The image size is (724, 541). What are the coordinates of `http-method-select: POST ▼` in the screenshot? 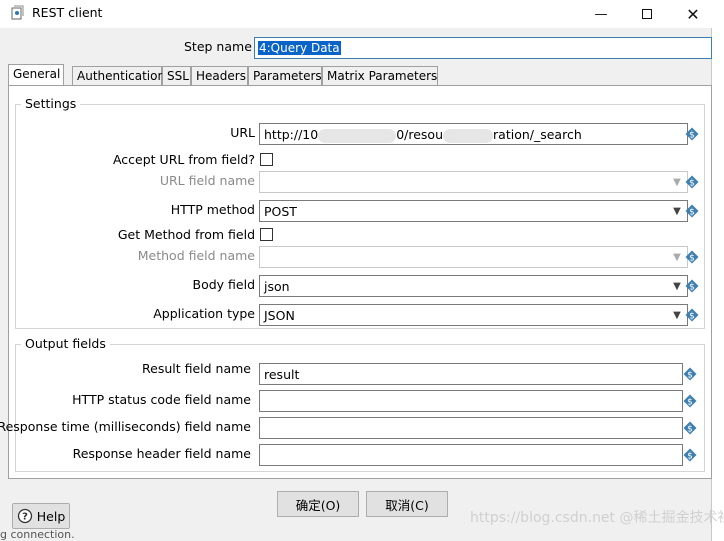 It's located at (473, 211).